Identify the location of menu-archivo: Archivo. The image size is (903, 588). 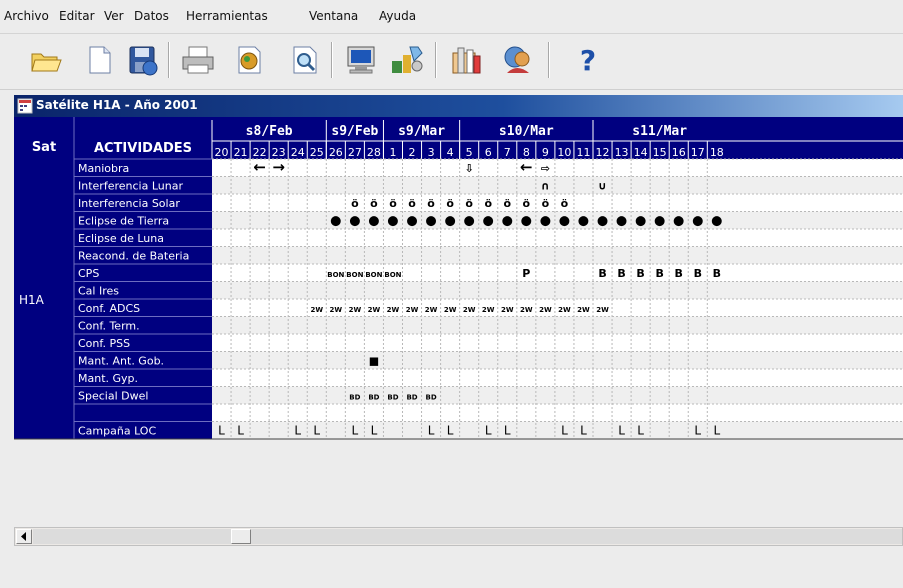
(26, 16).